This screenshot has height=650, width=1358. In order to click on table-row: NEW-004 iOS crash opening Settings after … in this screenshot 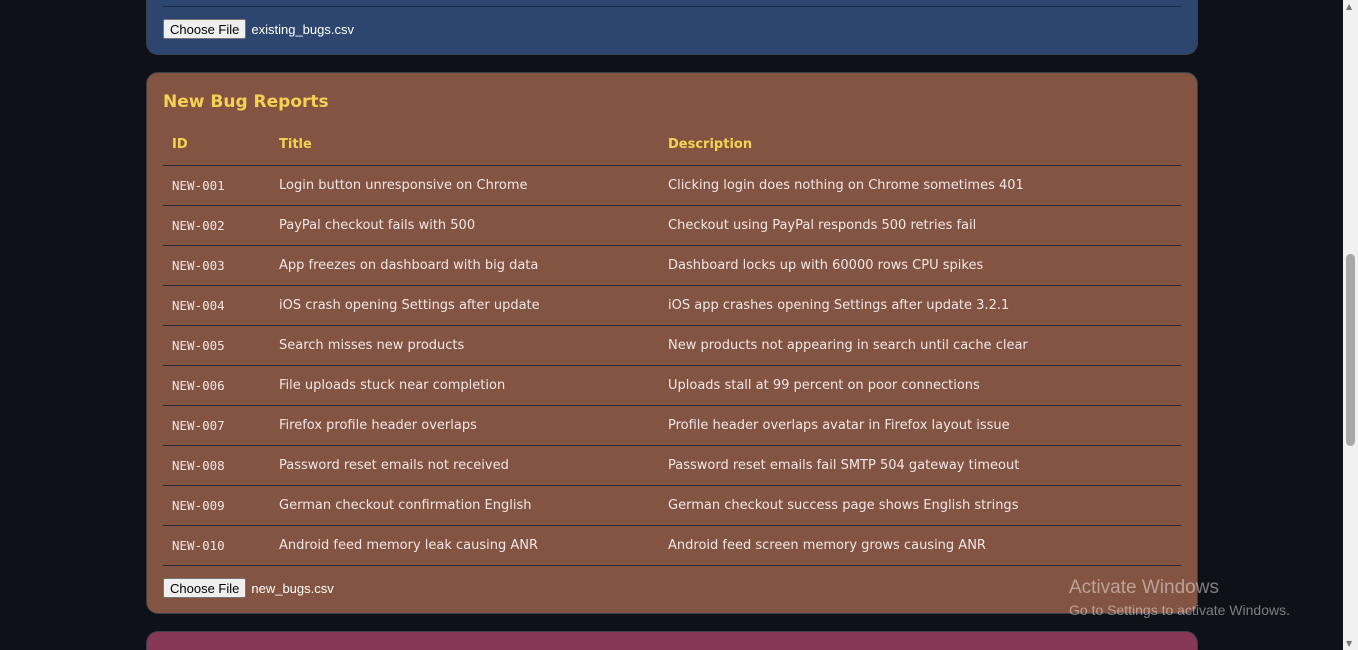, I will do `click(672, 305)`.